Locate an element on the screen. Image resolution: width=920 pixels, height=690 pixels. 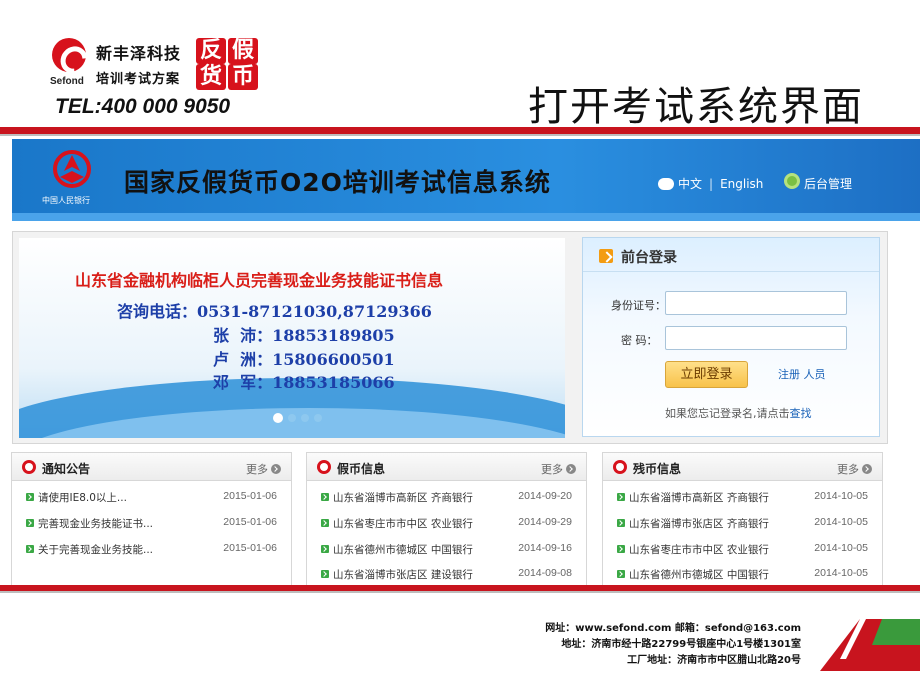
notices-title: 通知公告 is located at coordinates (66, 469).